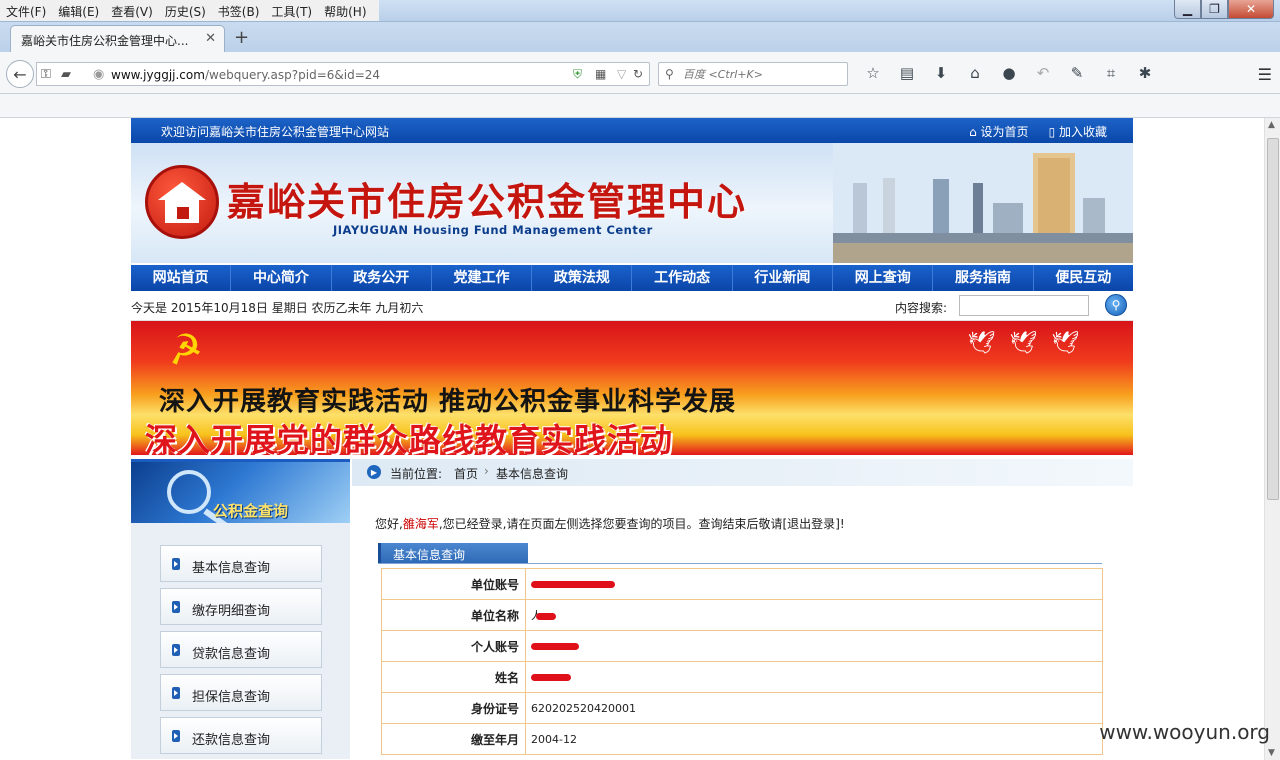  I want to click on watermark: www.wooyun.org, so click(1184, 732).